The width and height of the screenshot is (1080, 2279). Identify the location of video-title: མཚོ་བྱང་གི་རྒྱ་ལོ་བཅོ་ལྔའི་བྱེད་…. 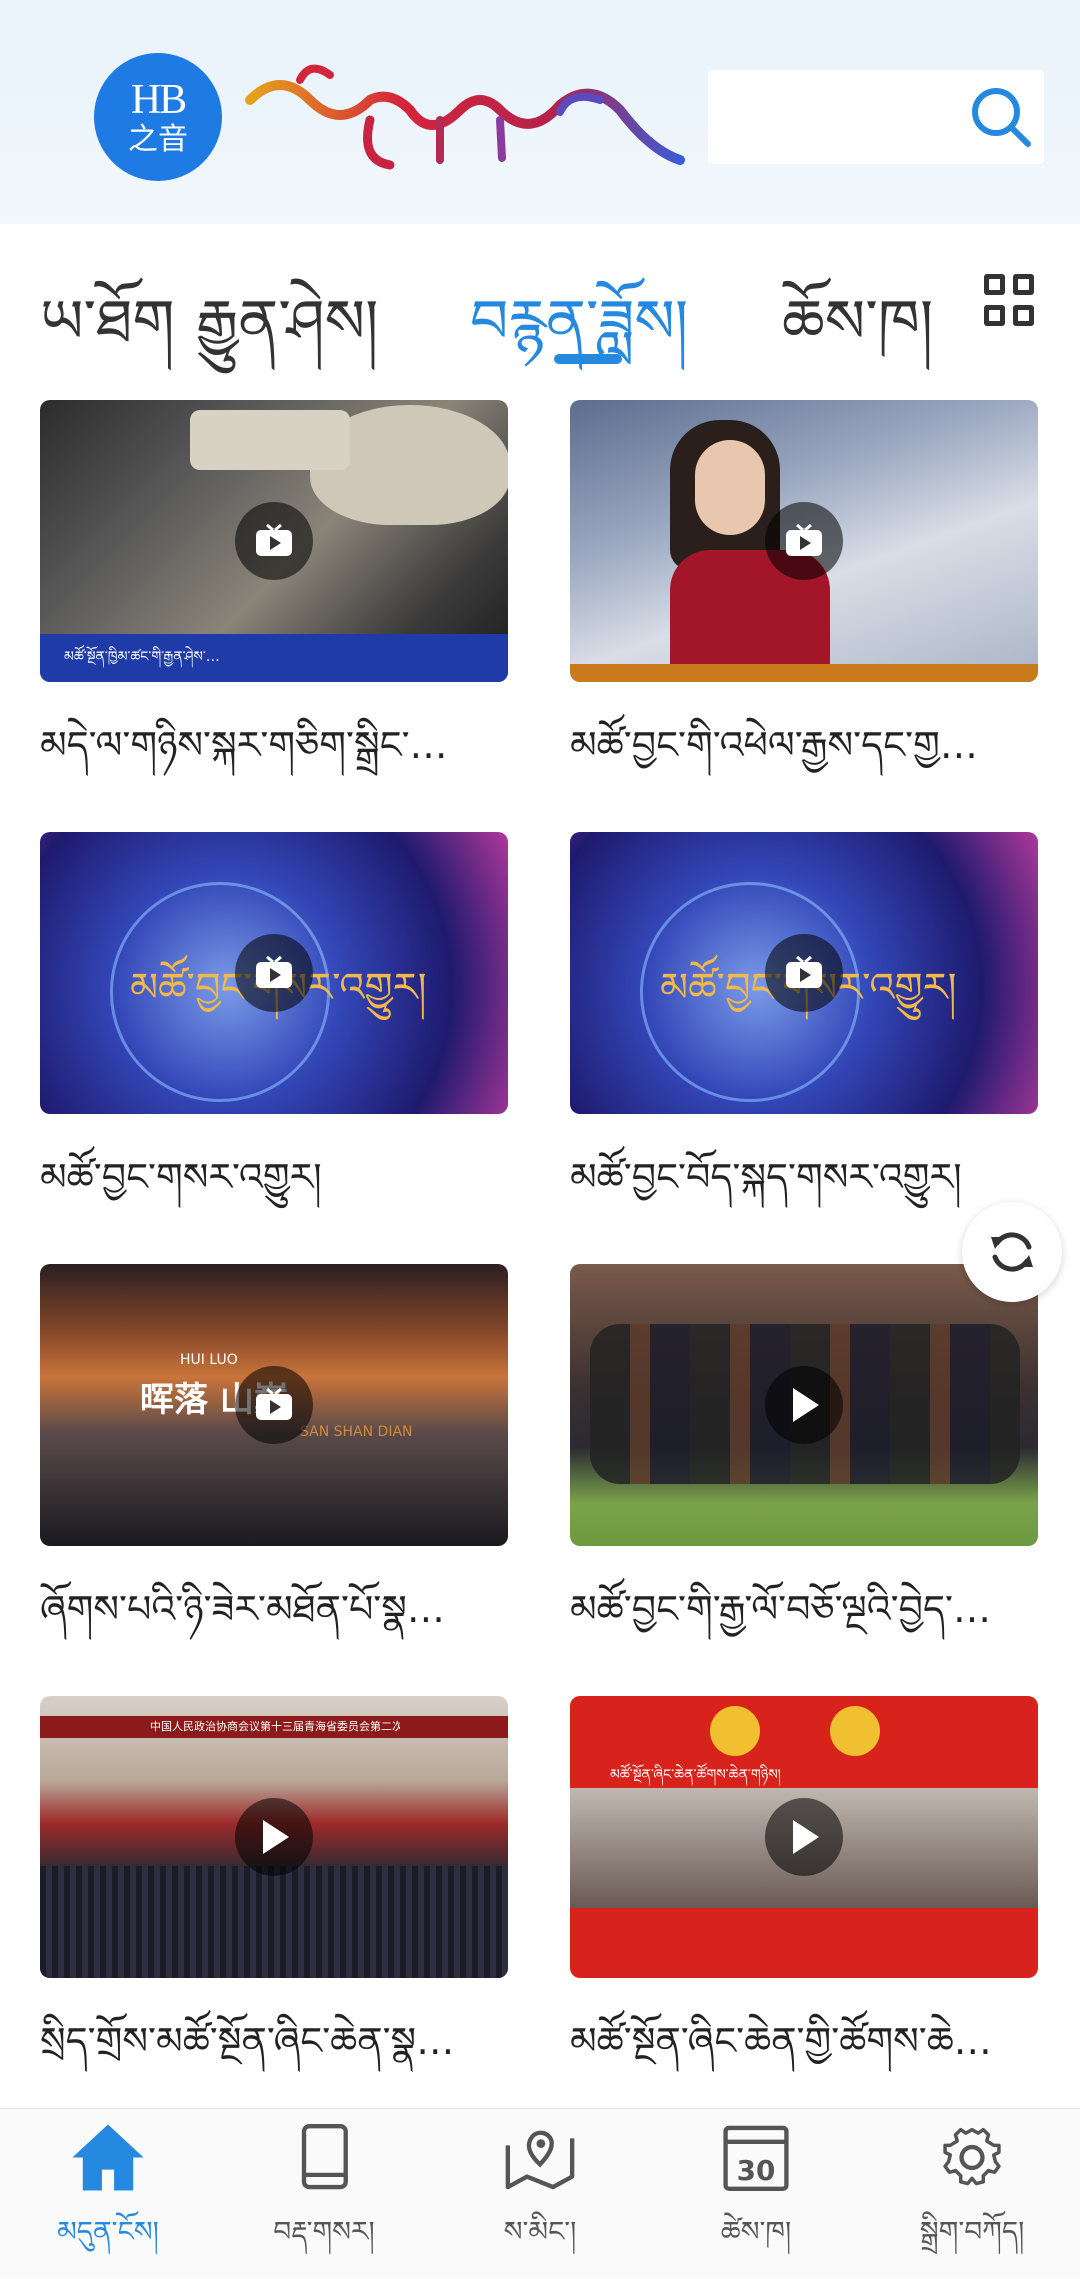
(804, 1609).